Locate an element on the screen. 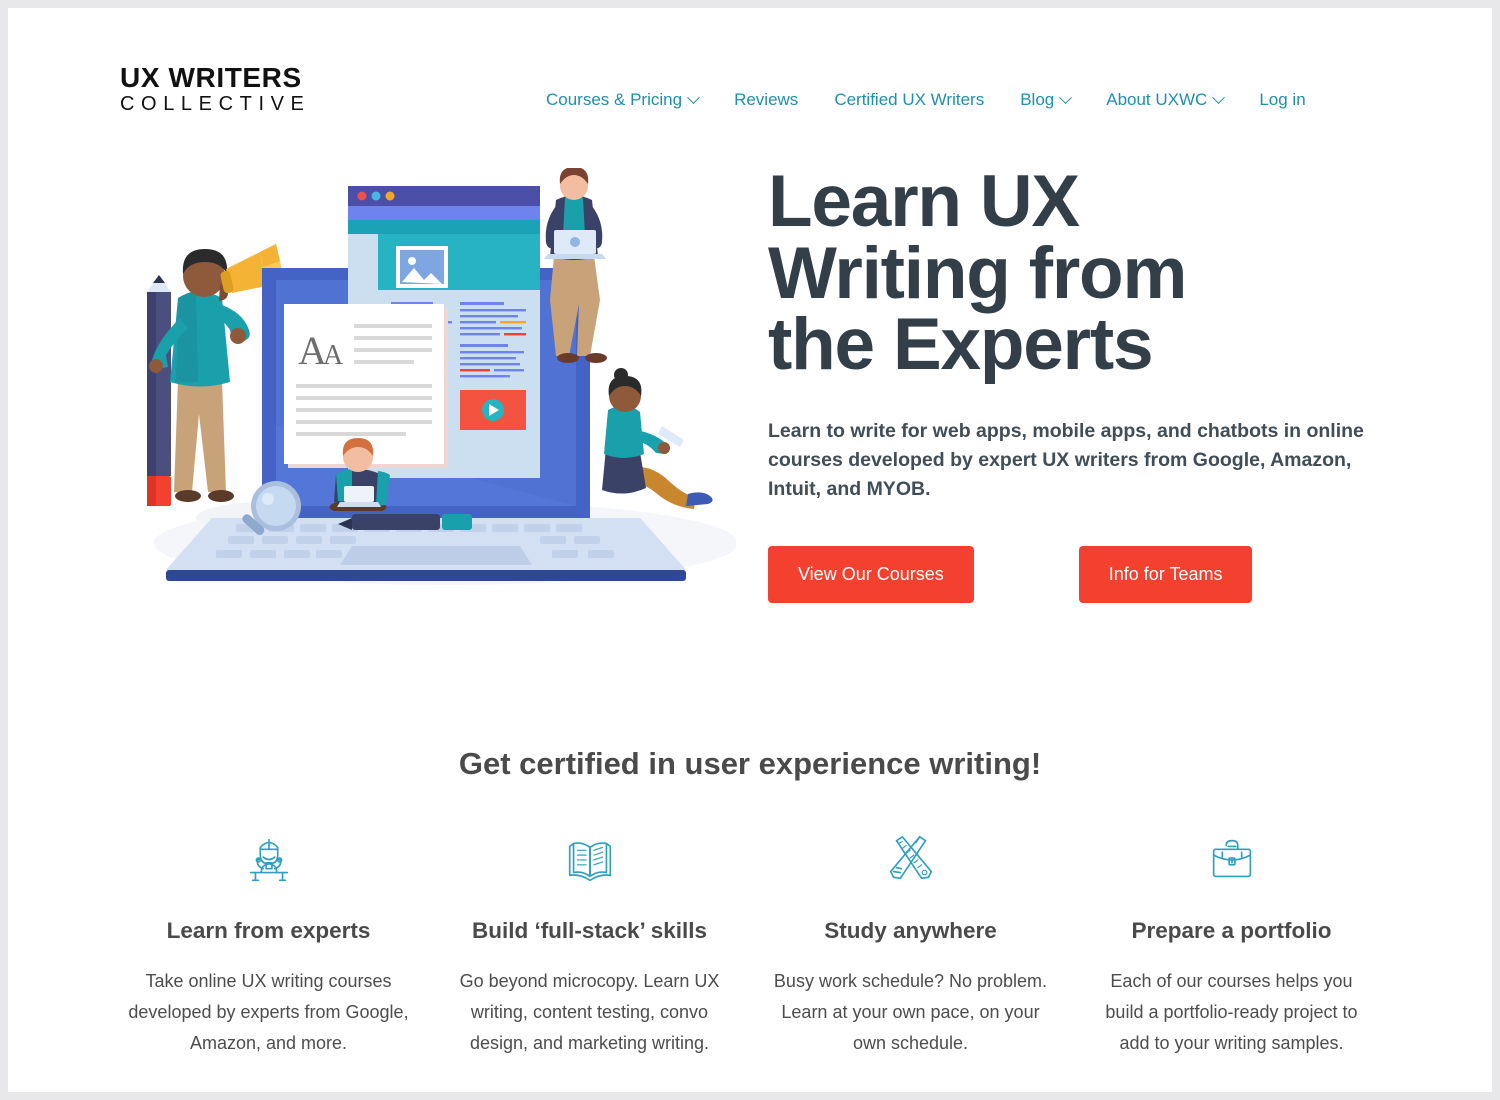  logo-line-secondary: COLLECTIVE is located at coordinates (215, 104).